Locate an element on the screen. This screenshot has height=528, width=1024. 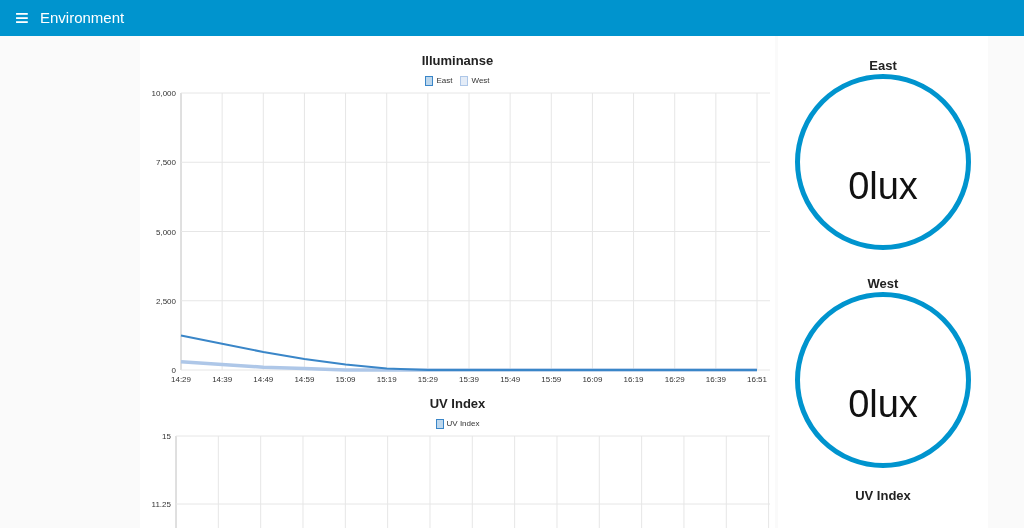
x-tick-label: 16:51 is located at coordinates (757, 379).